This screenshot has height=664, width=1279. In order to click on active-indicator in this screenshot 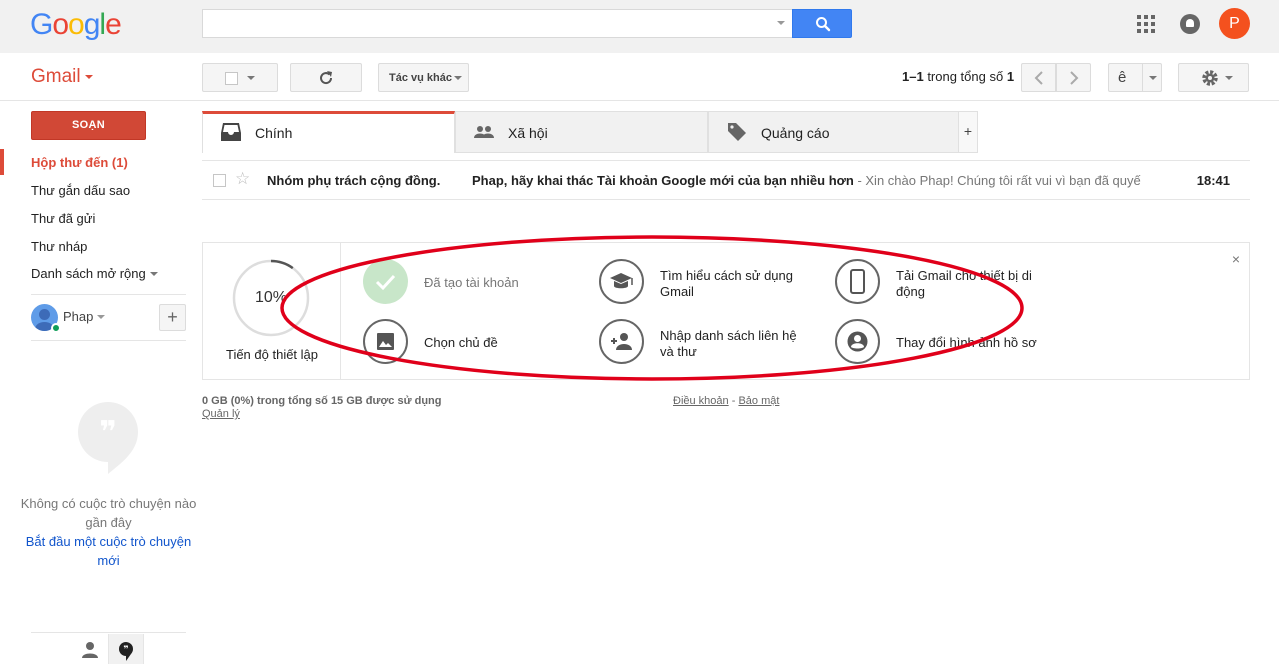, I will do `click(2, 162)`.